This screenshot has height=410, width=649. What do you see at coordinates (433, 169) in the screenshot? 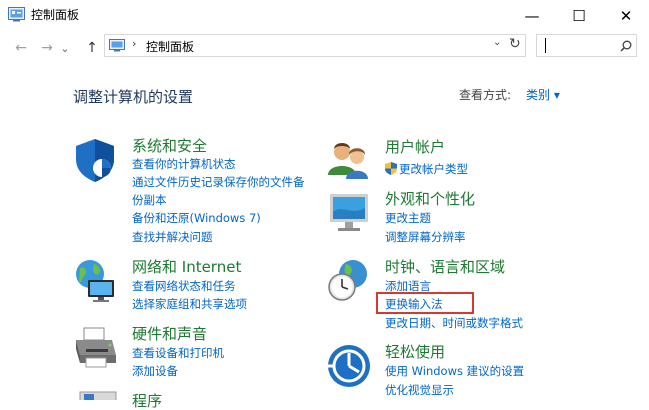
I see `link-change-account-type: 更改帐户类型` at bounding box center [433, 169].